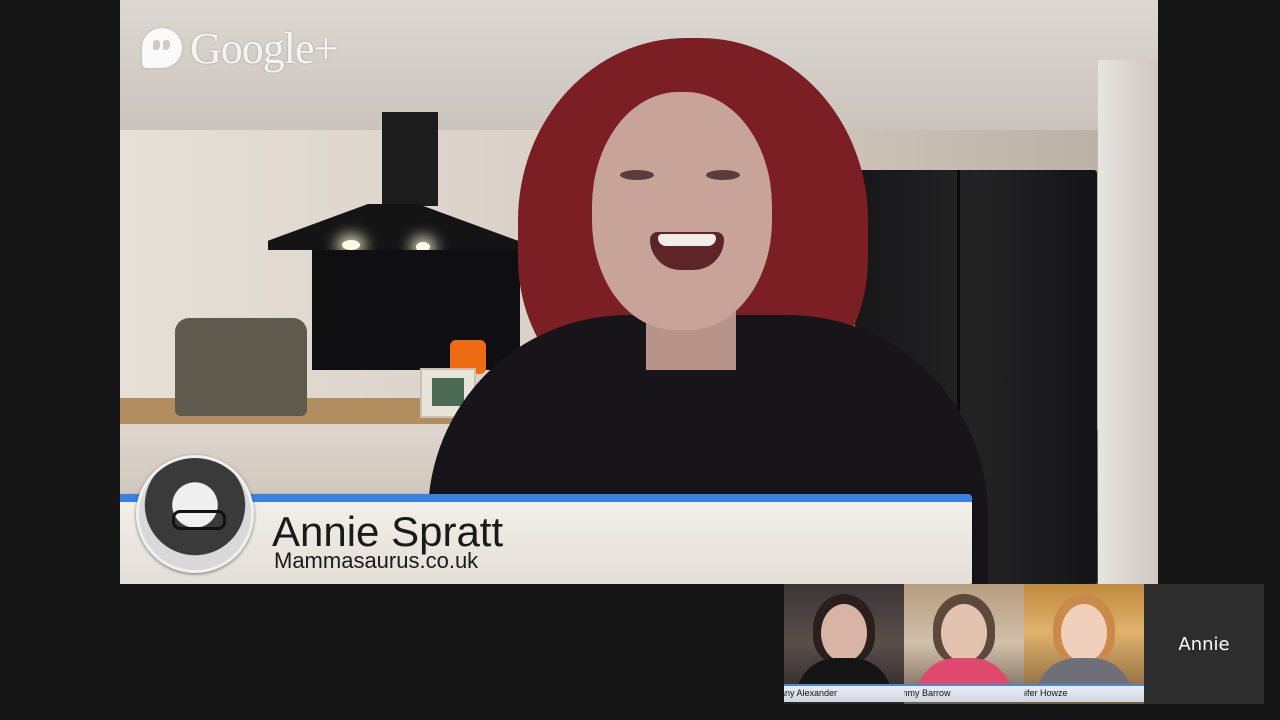  I want to click on self-view-tile: Annie, so click(1204, 644).